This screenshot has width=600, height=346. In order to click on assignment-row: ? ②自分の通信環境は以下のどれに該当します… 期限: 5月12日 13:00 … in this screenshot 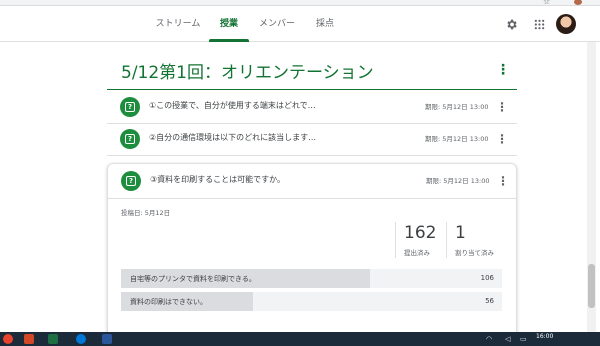, I will do `click(312, 139)`.